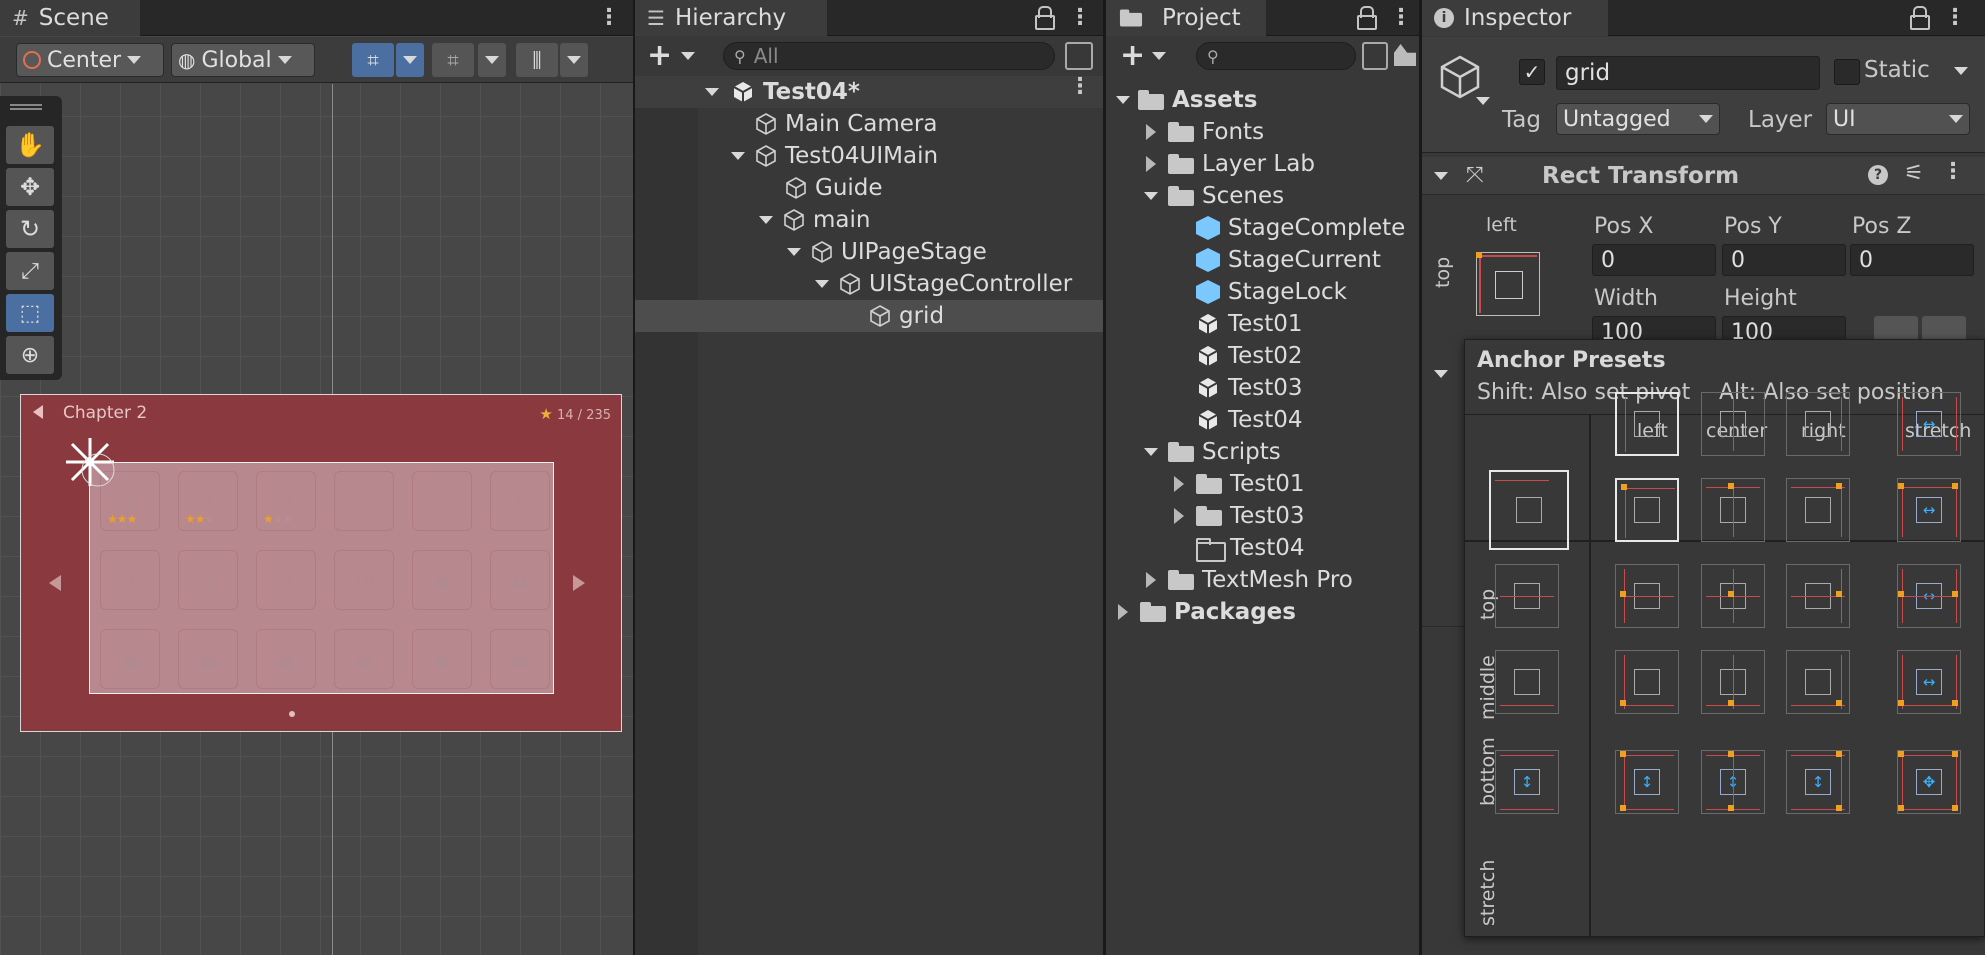  I want to click on hand-tool-icon: ✋, so click(30, 145).